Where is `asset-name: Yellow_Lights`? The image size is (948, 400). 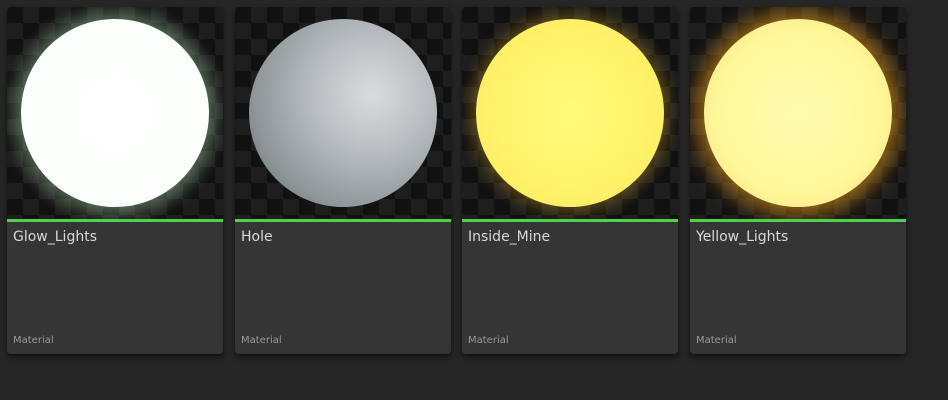
asset-name: Yellow_Lights is located at coordinates (742, 237).